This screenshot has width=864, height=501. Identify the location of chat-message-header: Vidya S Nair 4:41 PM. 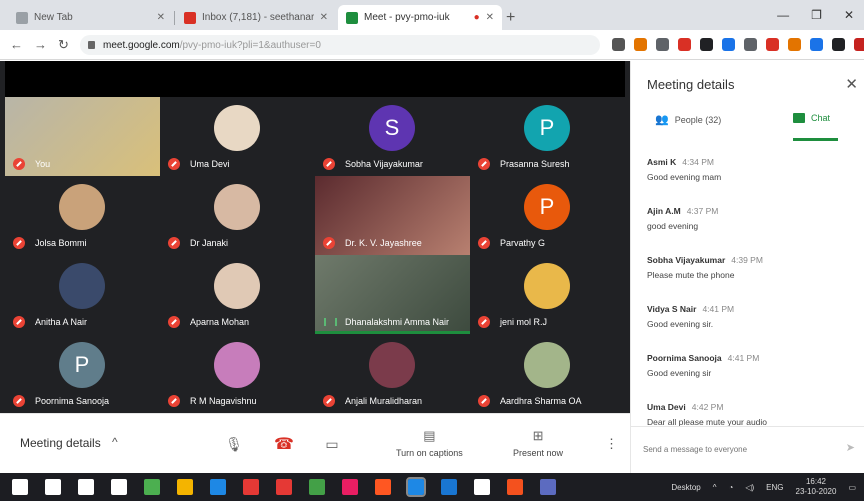
(752, 309).